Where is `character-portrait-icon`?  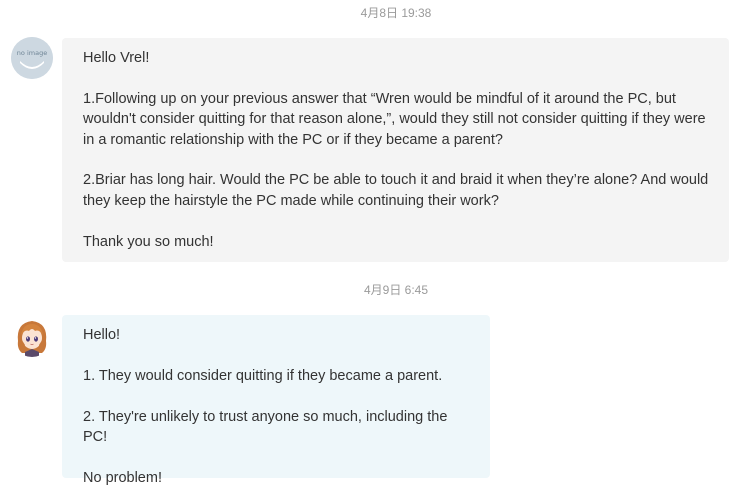 character-portrait-icon is located at coordinates (32, 339).